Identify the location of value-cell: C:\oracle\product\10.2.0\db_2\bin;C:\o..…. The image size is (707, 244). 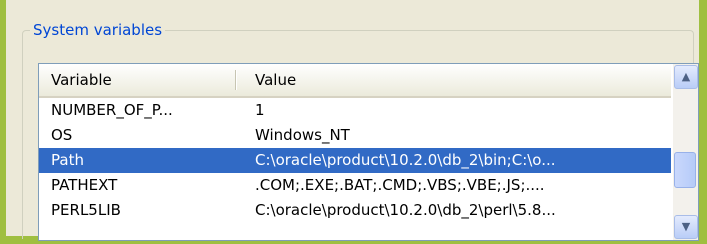
(405, 160).